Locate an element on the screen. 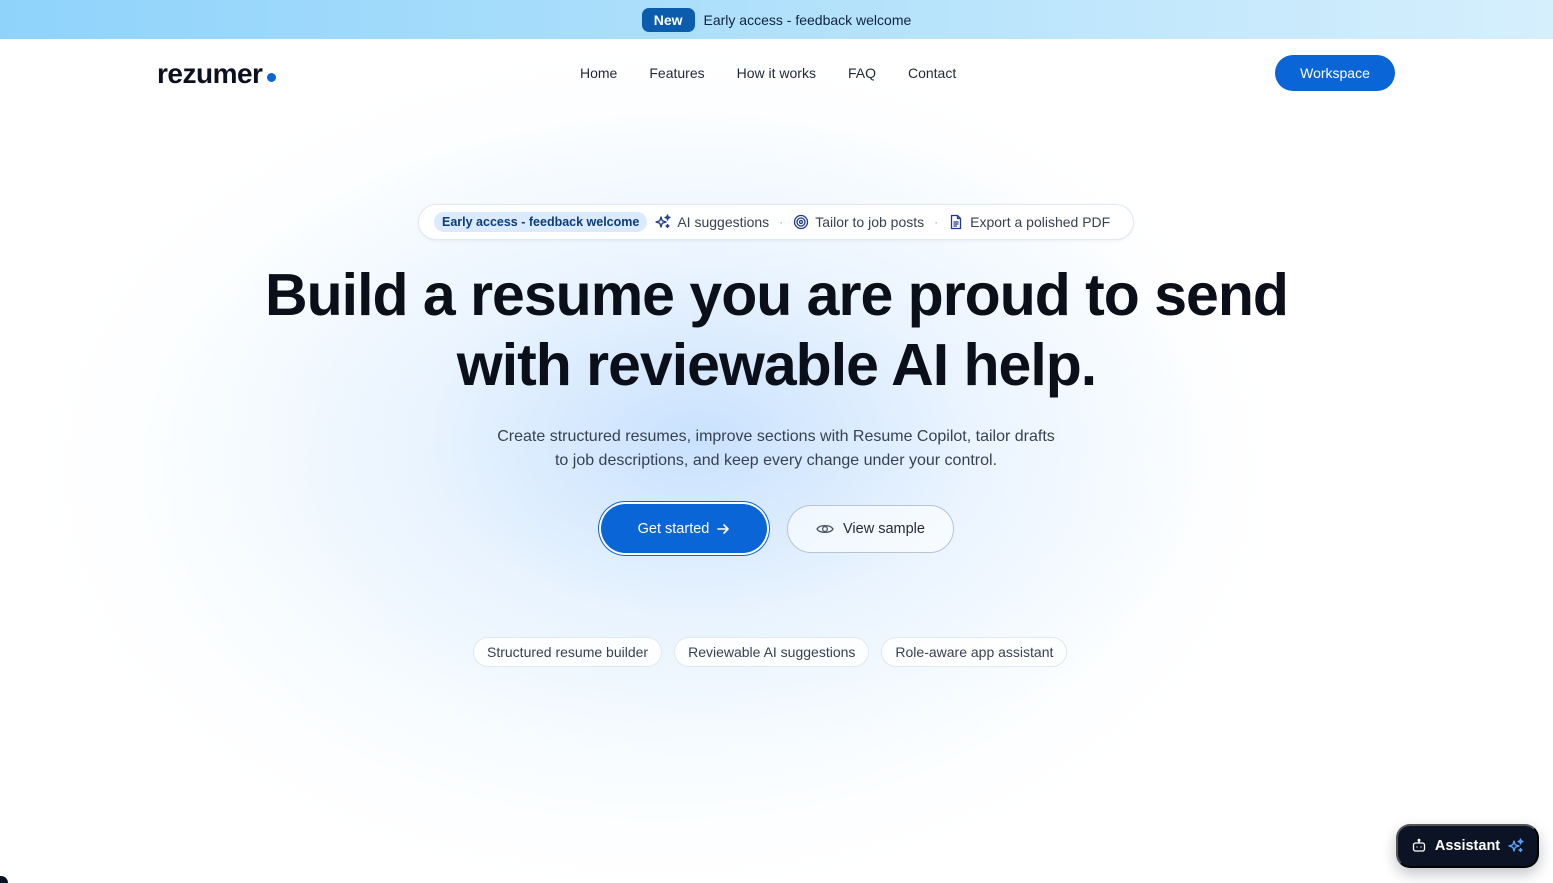 Image resolution: width=1553 pixels, height=883 pixels. announcement-bar: New Early access - feedback welcome is located at coordinates (776, 19).